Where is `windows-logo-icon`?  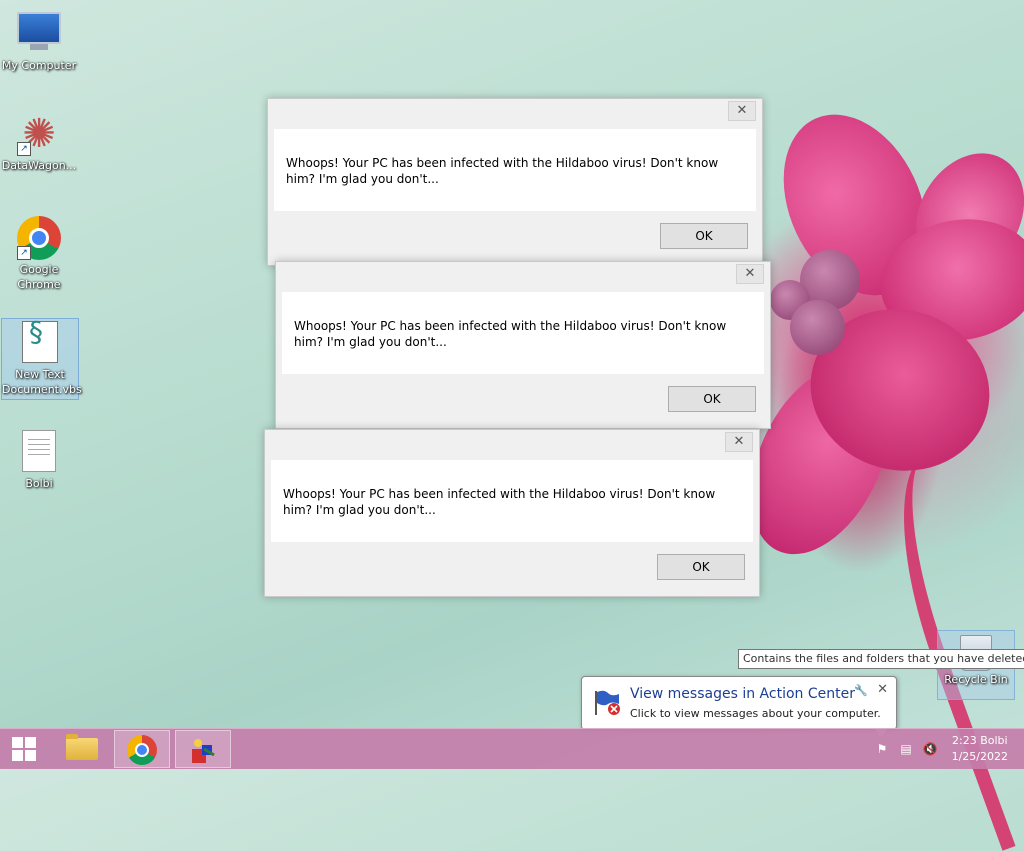 windows-logo-icon is located at coordinates (24, 749).